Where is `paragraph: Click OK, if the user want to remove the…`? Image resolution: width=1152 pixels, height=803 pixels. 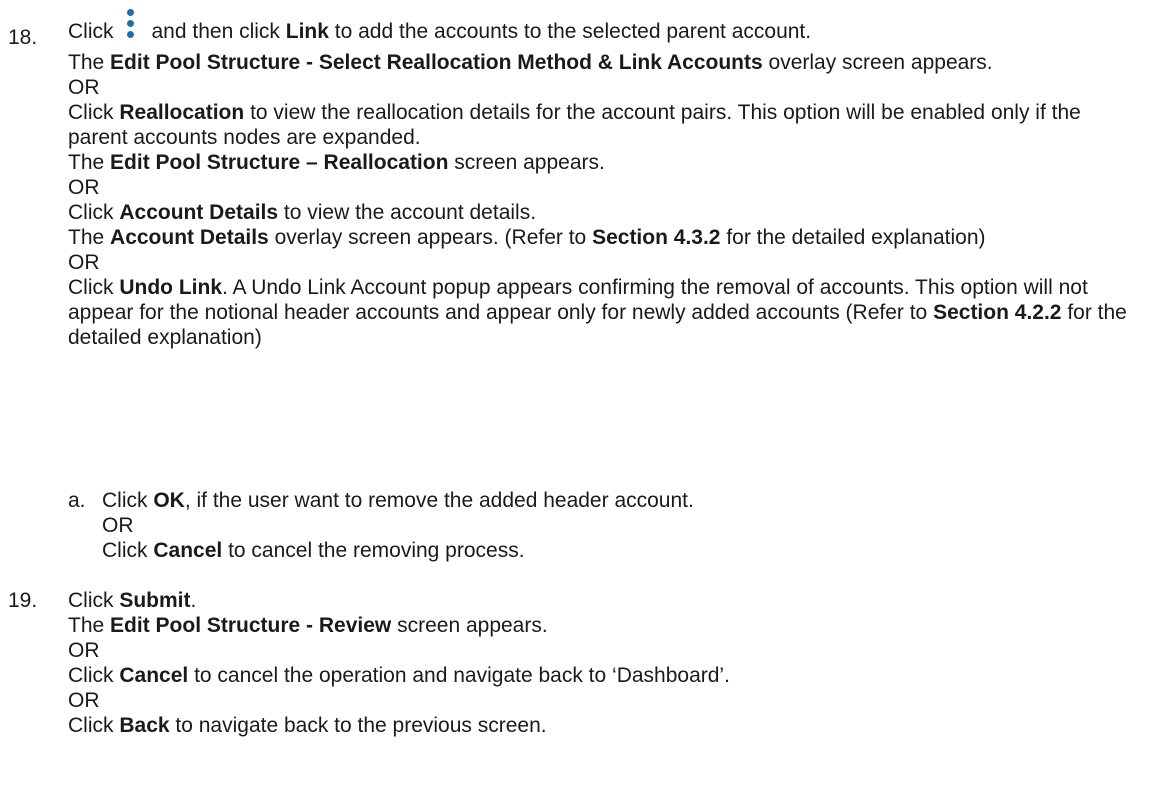
paragraph: Click OK, if the user want to remove the… is located at coordinates (398, 500).